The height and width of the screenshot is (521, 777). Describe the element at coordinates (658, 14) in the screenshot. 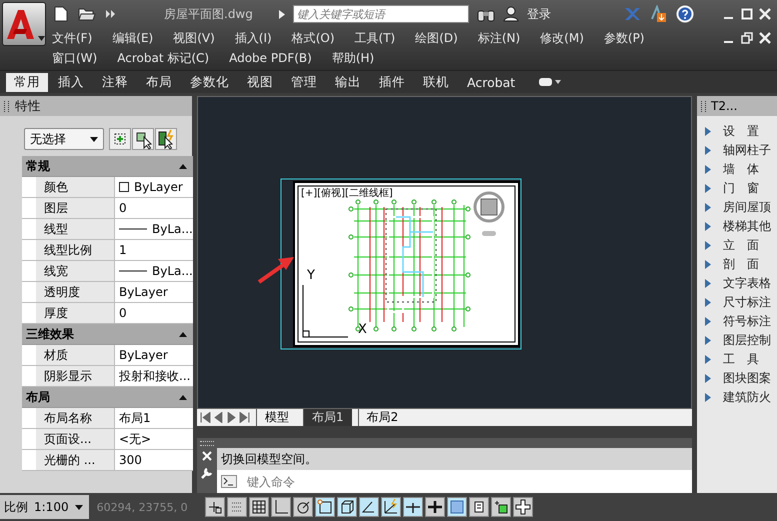

I see `exchange-download-icon` at that location.